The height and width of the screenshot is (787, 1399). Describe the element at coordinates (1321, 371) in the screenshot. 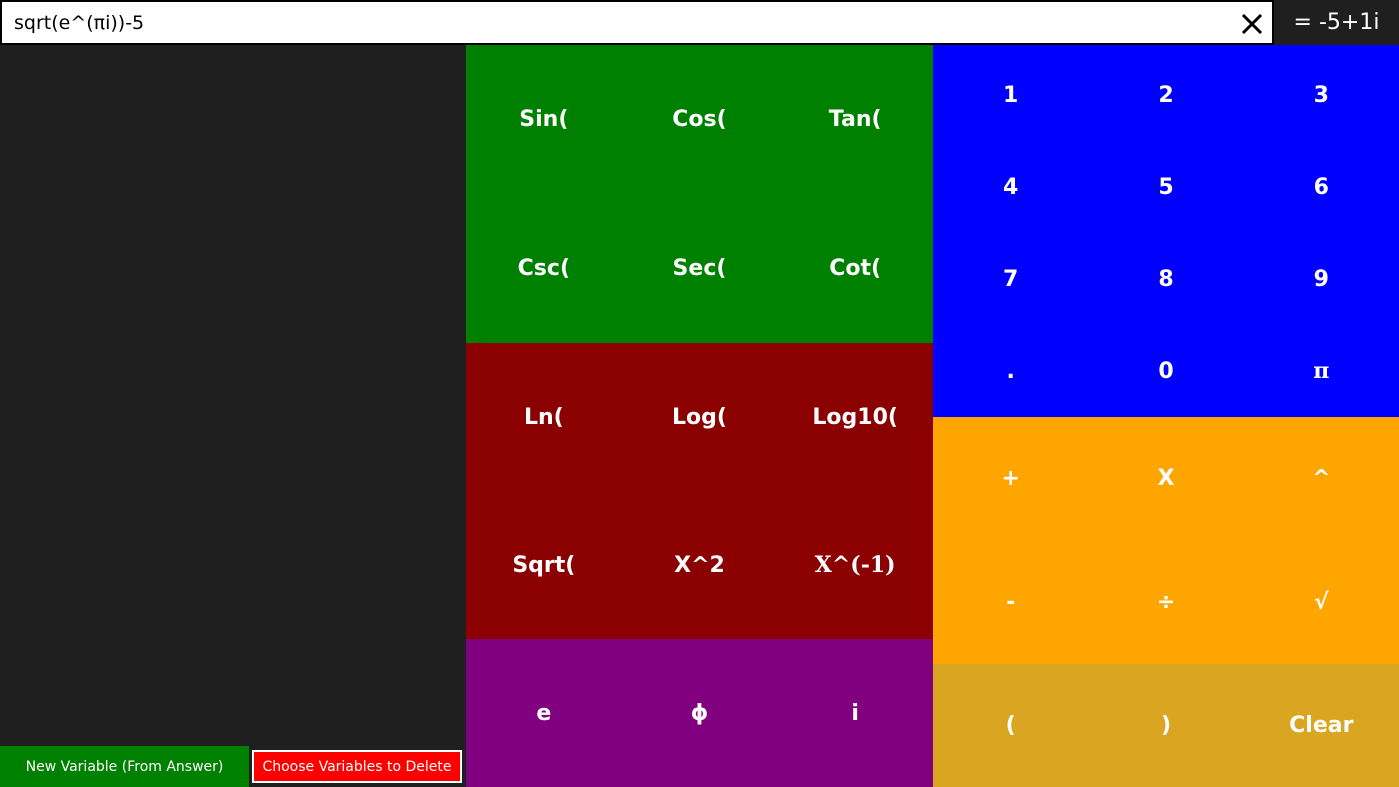

I see `pi-key: π` at that location.